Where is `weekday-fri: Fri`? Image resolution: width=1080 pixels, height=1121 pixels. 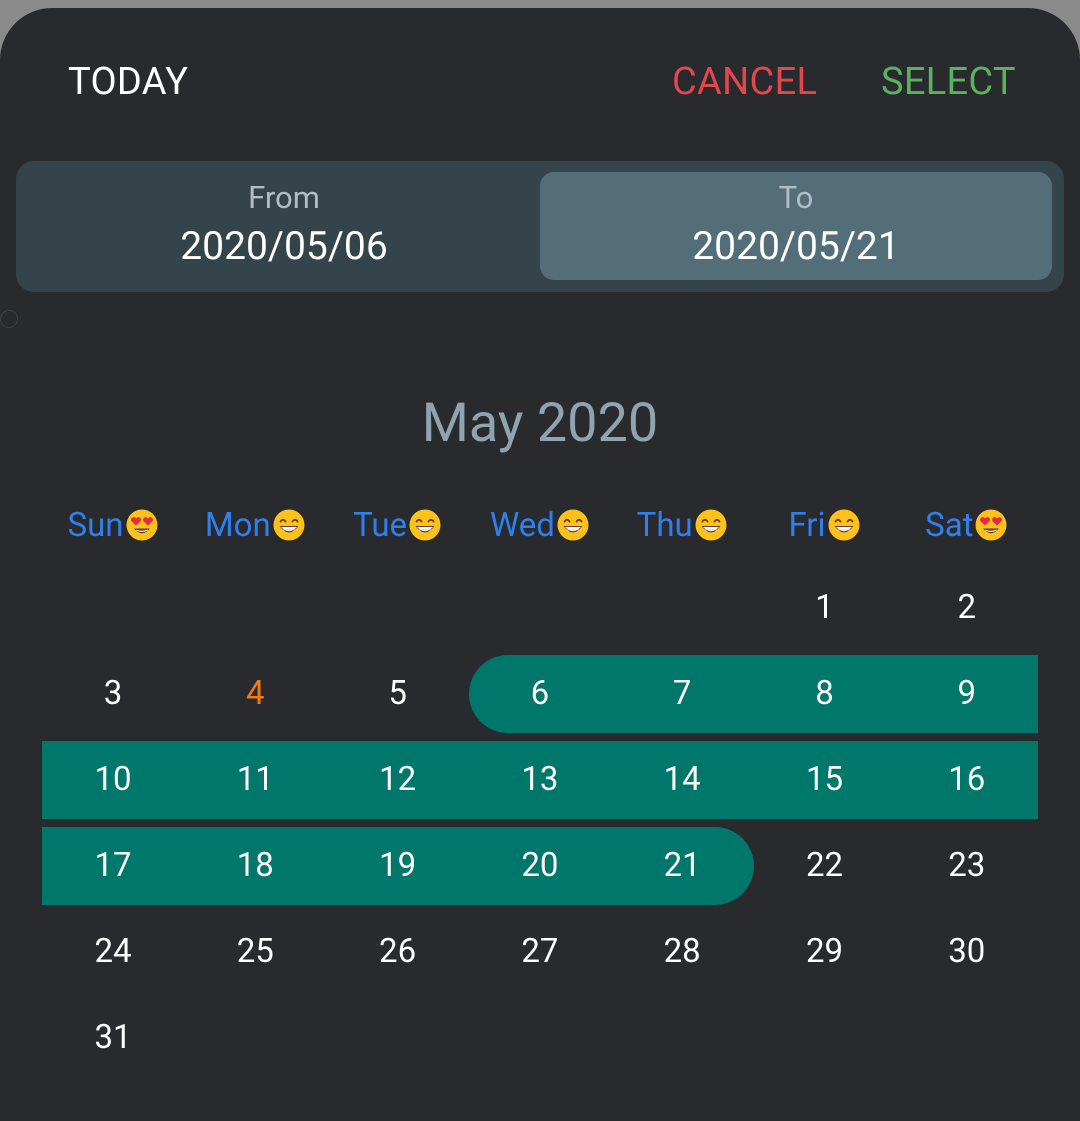
weekday-fri: Fri is located at coordinates (825, 526).